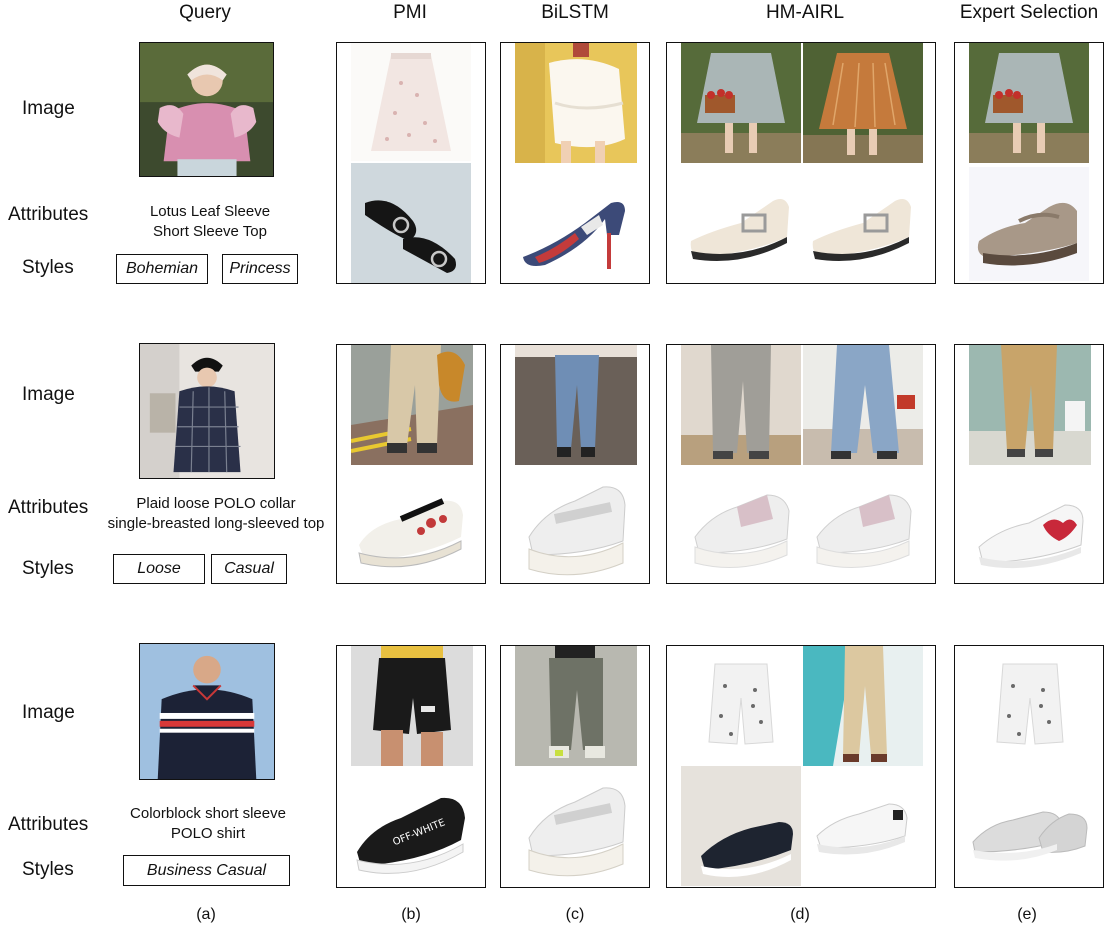 This screenshot has height=930, width=1104. Describe the element at coordinates (412, 528) in the screenshot. I see `row2-pmi-shoe-image` at that location.